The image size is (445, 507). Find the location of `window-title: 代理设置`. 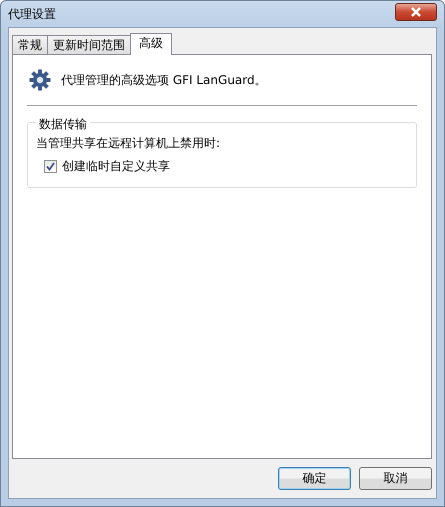

window-title: 代理设置 is located at coordinates (32, 14).